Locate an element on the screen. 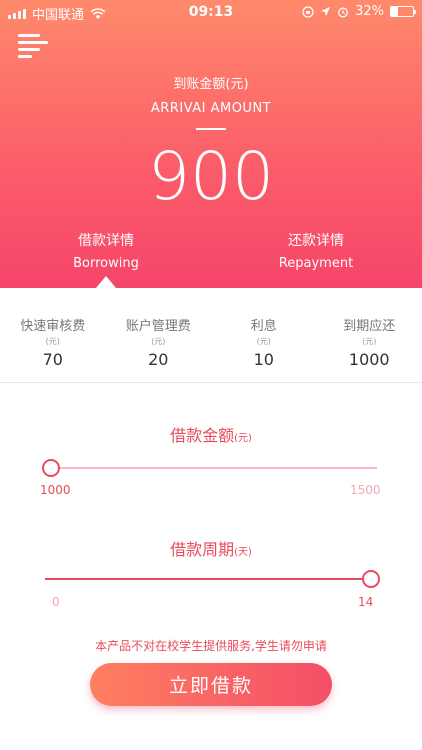  tab-borrowing-label-en: Borrowing is located at coordinates (106, 263).